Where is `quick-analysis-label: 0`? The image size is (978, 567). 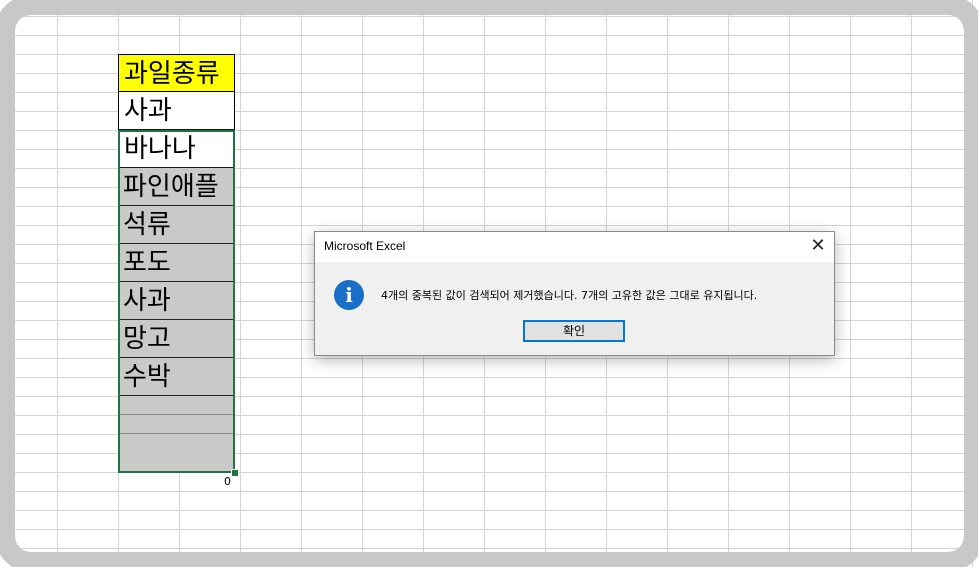
quick-analysis-label: 0 is located at coordinates (227, 481).